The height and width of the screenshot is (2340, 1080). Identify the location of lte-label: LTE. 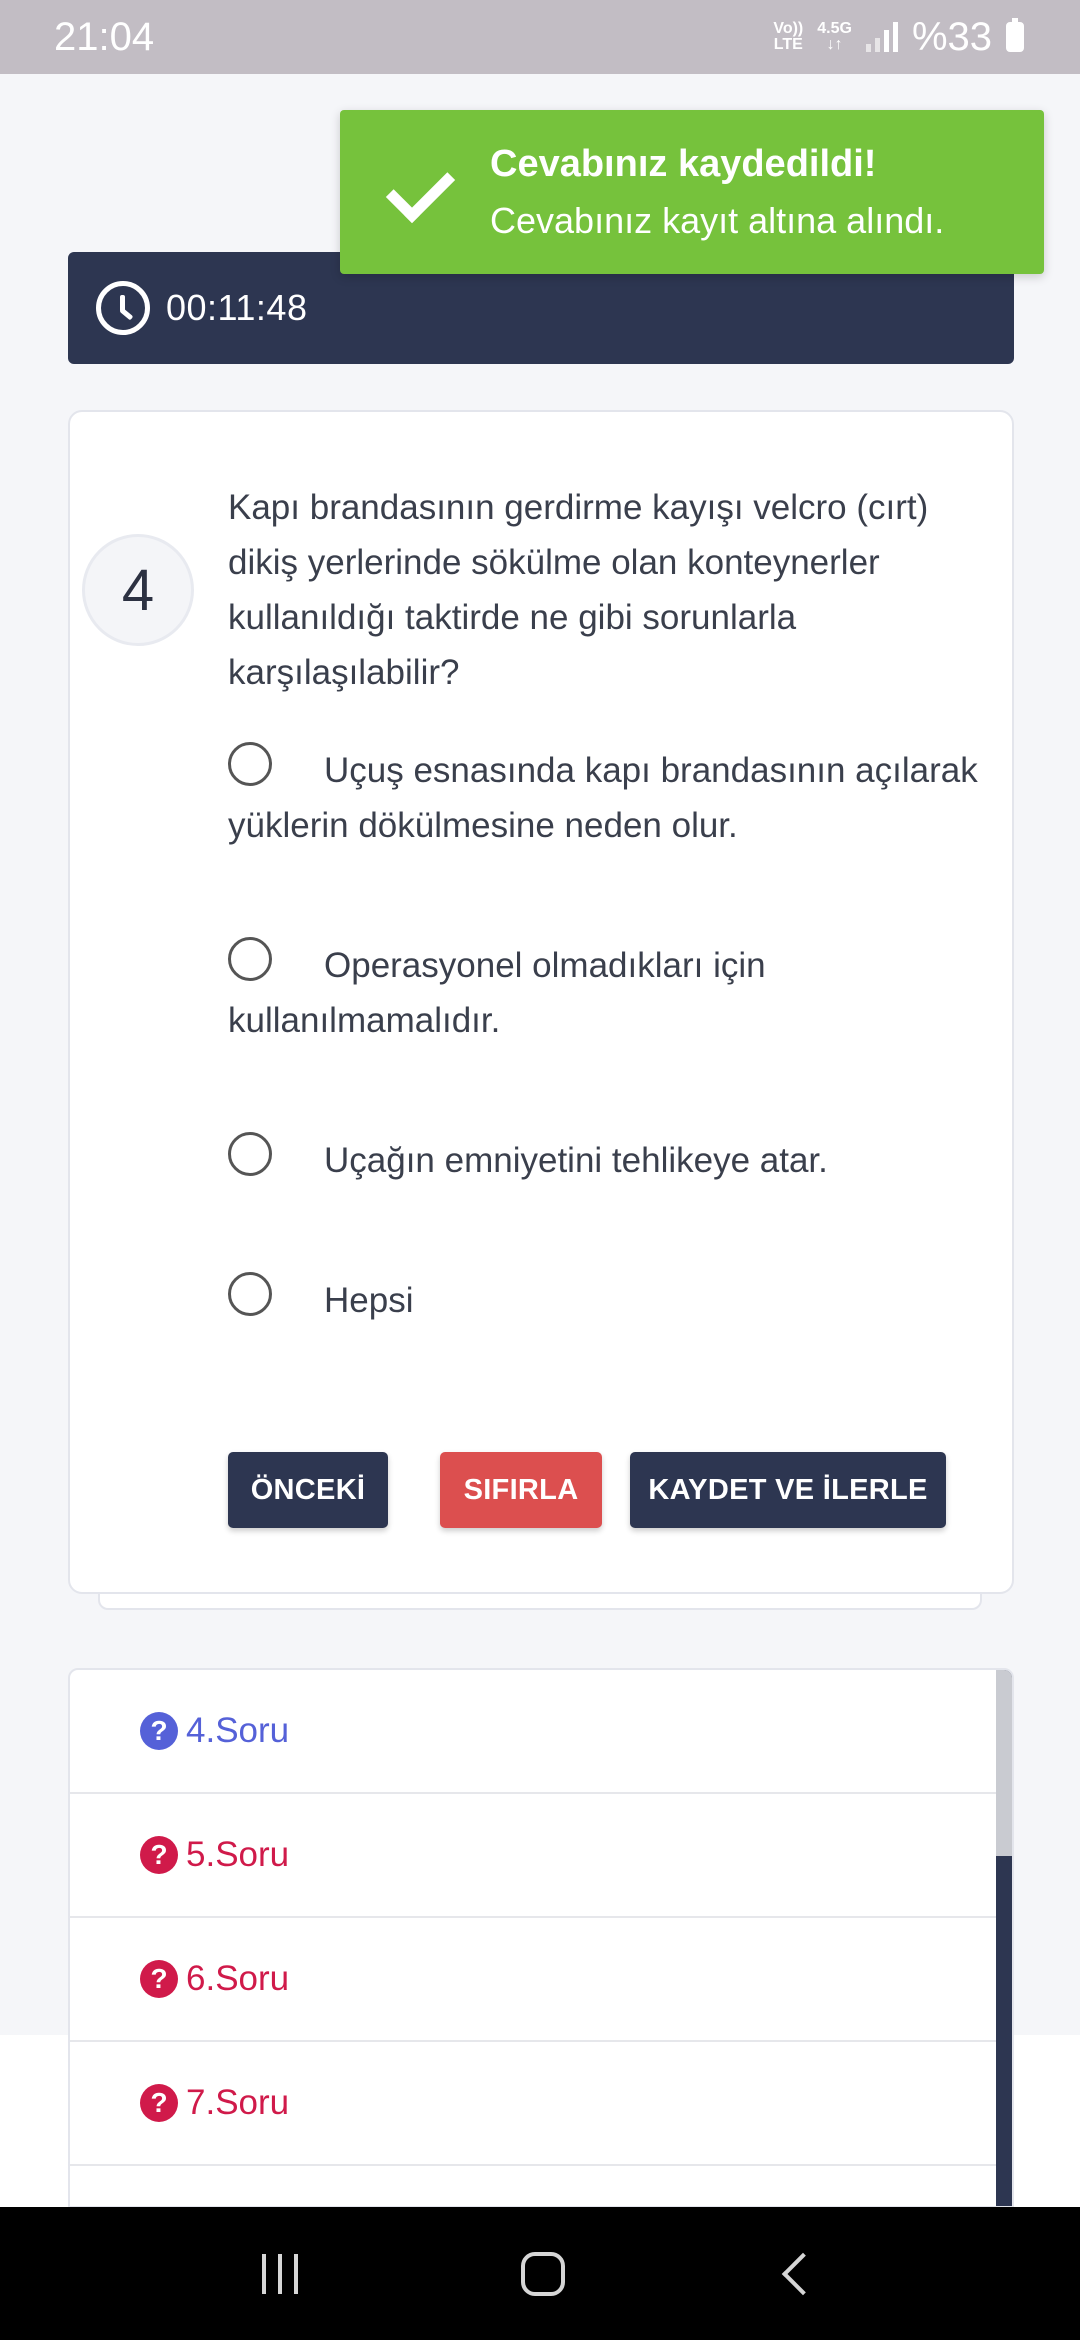
(788, 44).